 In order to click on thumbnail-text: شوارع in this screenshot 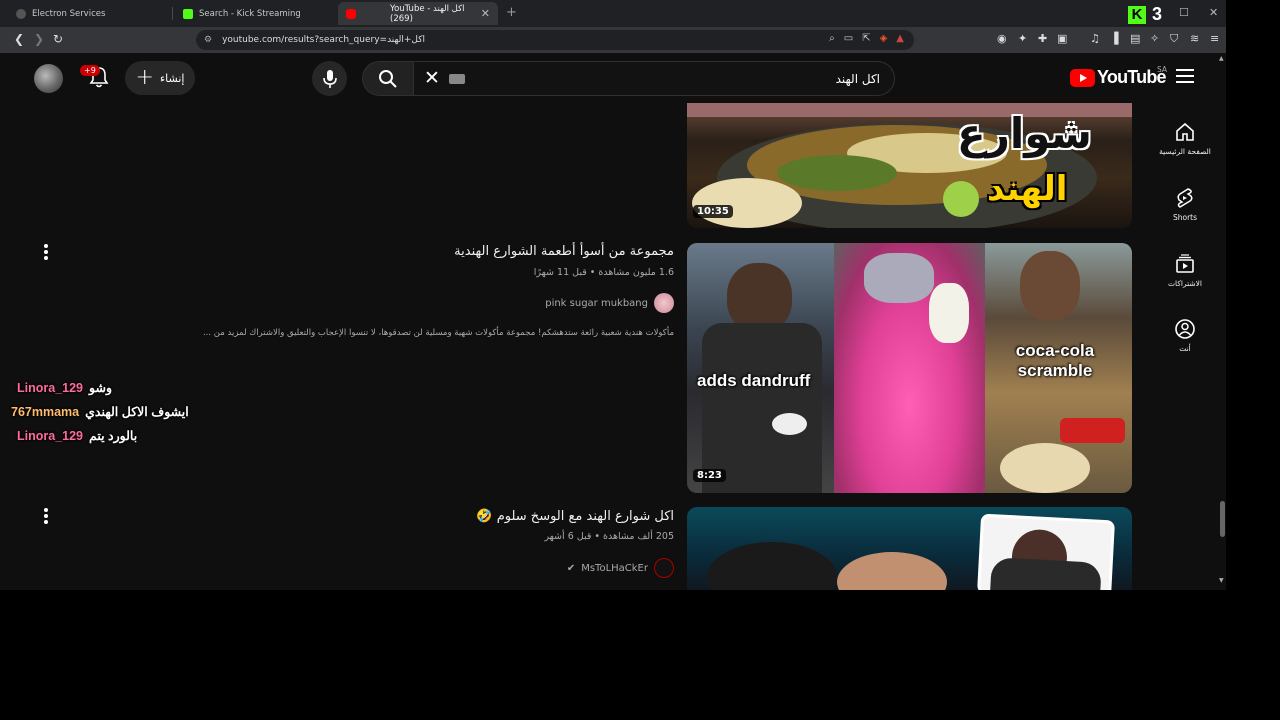, I will do `click(1024, 133)`.